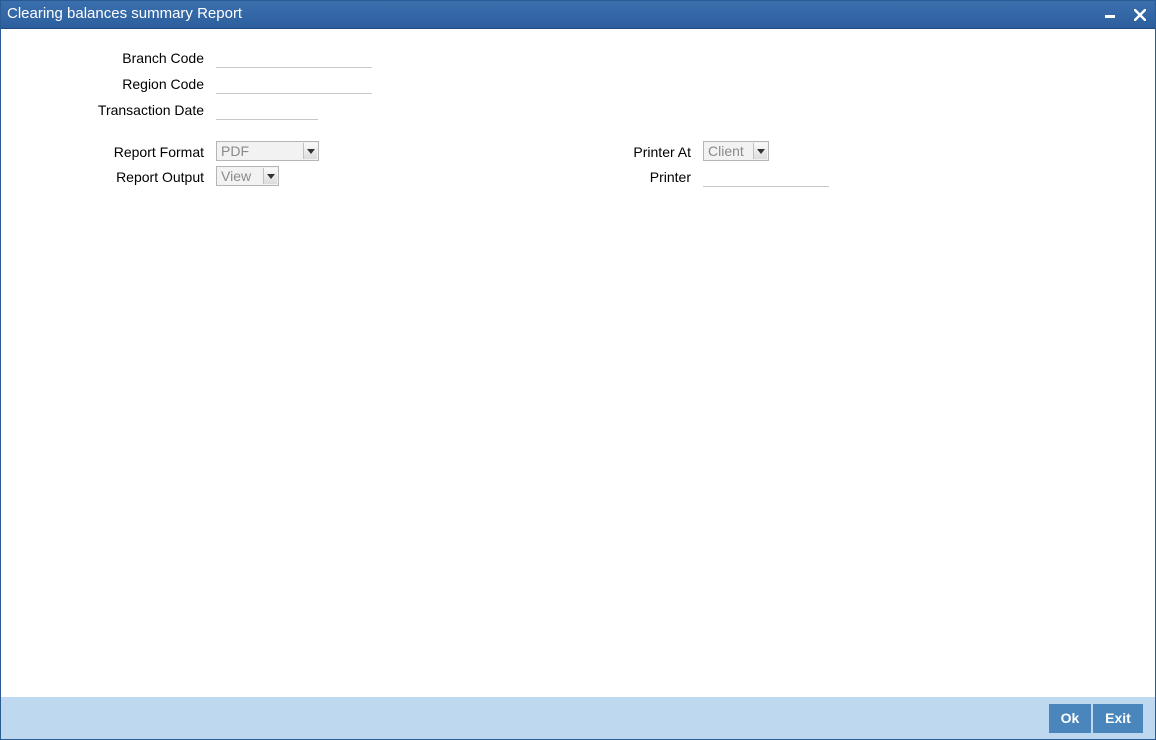 This screenshot has width=1156, height=740. I want to click on region-code-label: Region Code, so click(163, 84).